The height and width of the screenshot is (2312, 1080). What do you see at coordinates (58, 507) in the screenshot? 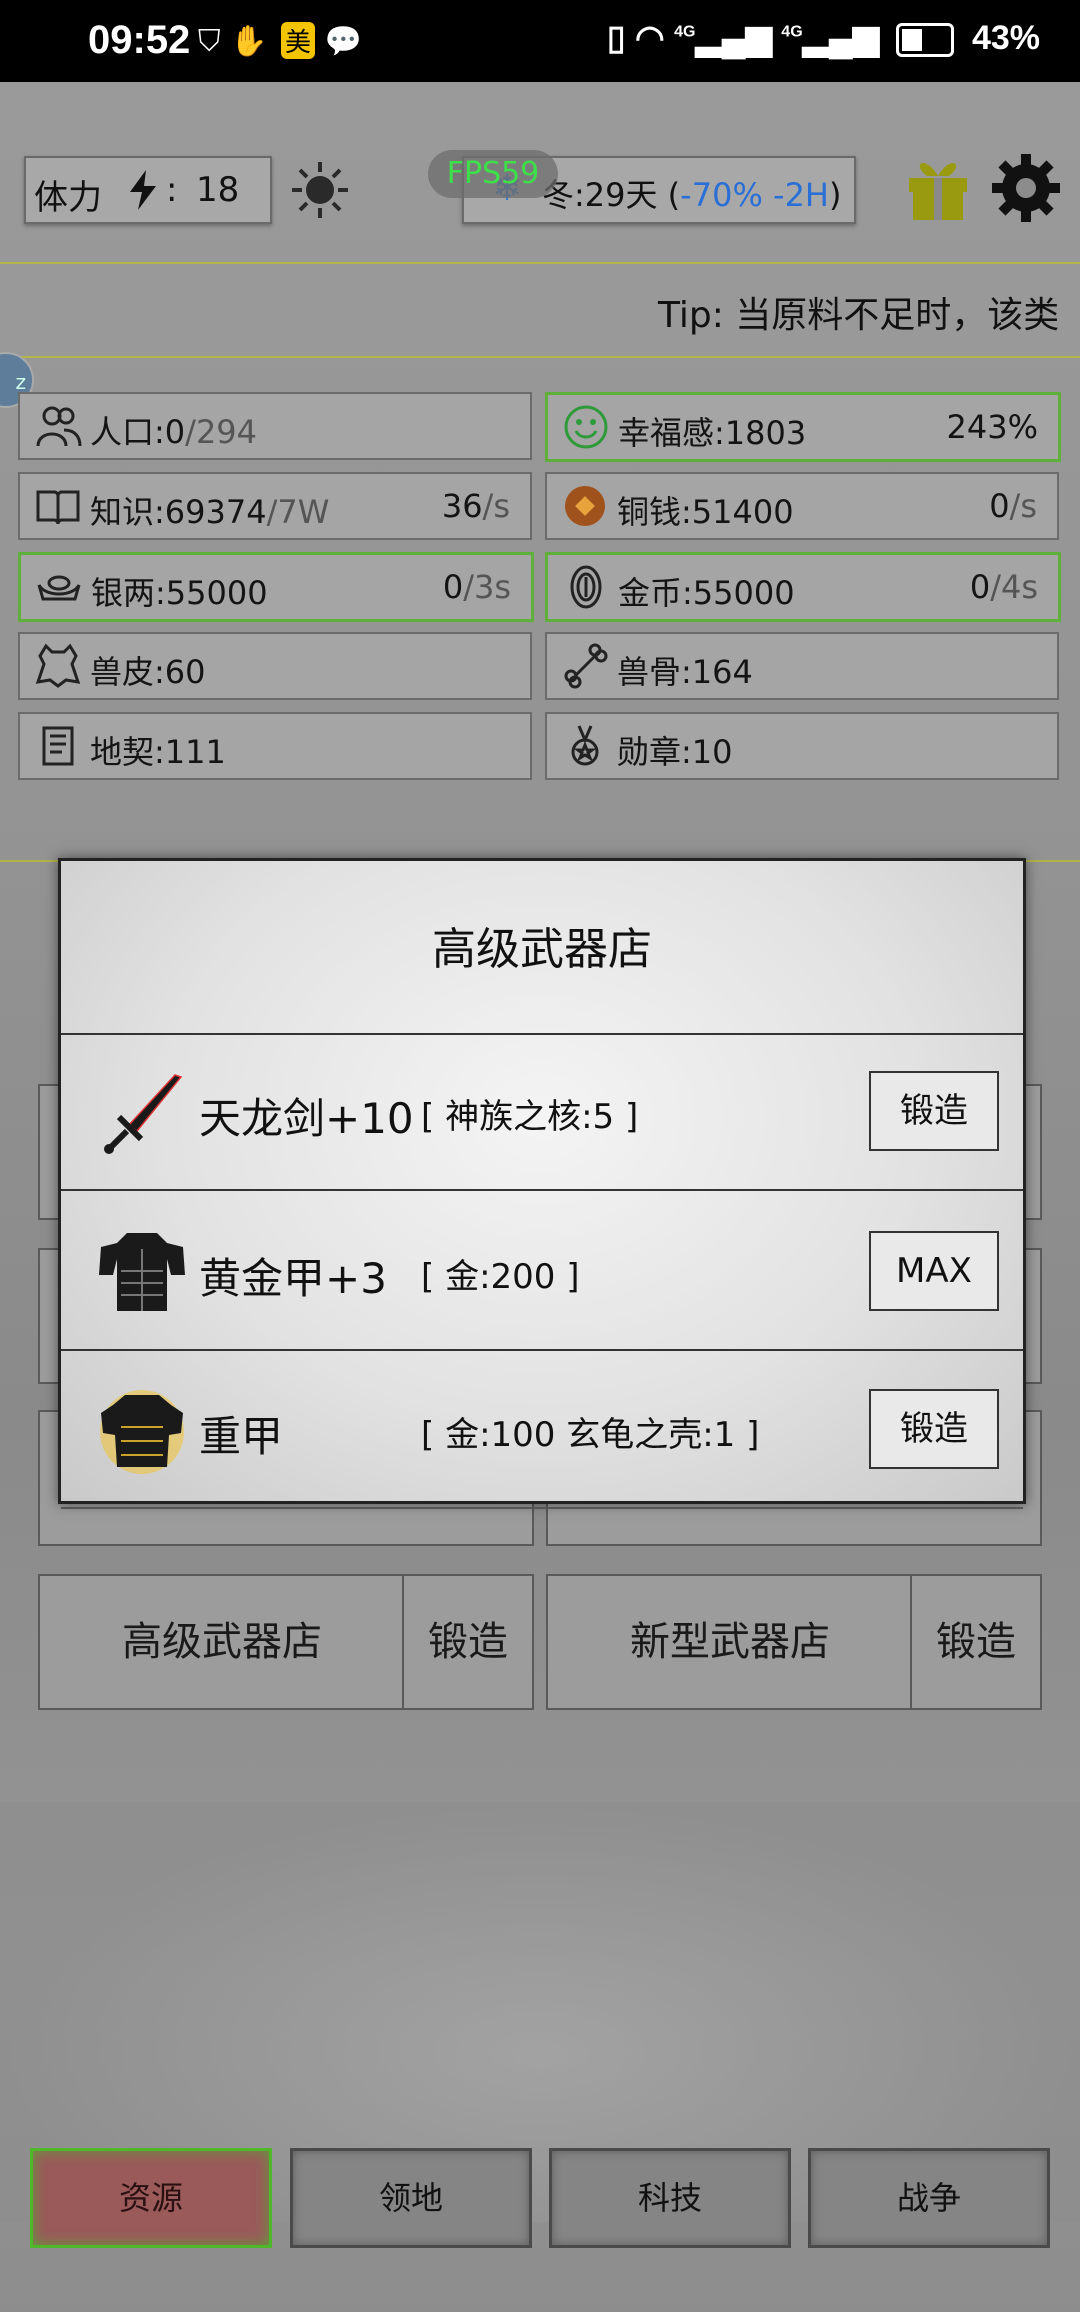
I see `book-icon` at bounding box center [58, 507].